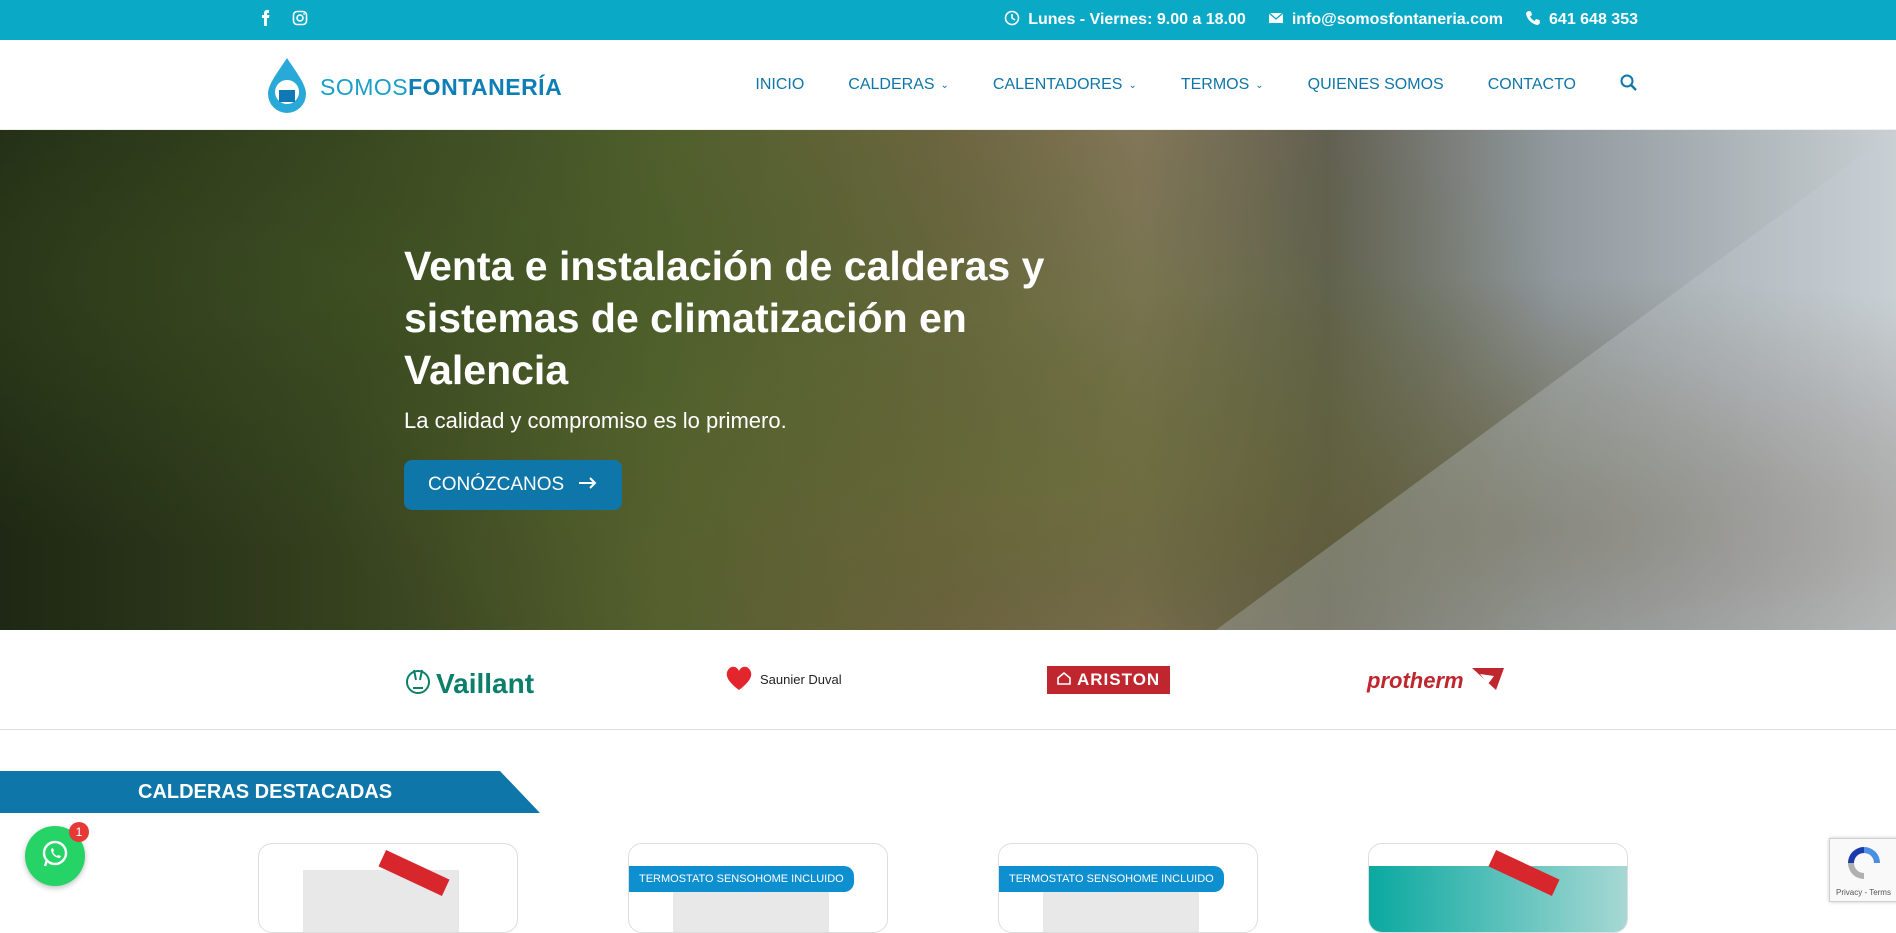 The width and height of the screenshot is (1896, 933). I want to click on brand-saunier-name: Saunier Duval, so click(801, 679).